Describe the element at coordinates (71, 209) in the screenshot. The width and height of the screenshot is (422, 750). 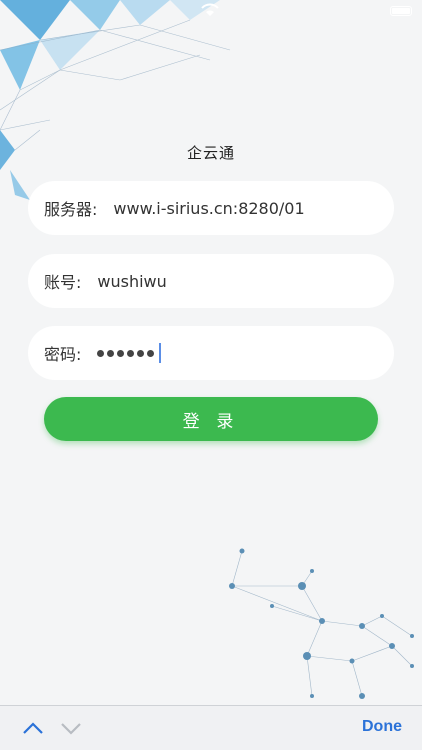
I see `server-label: 服务器:` at that location.